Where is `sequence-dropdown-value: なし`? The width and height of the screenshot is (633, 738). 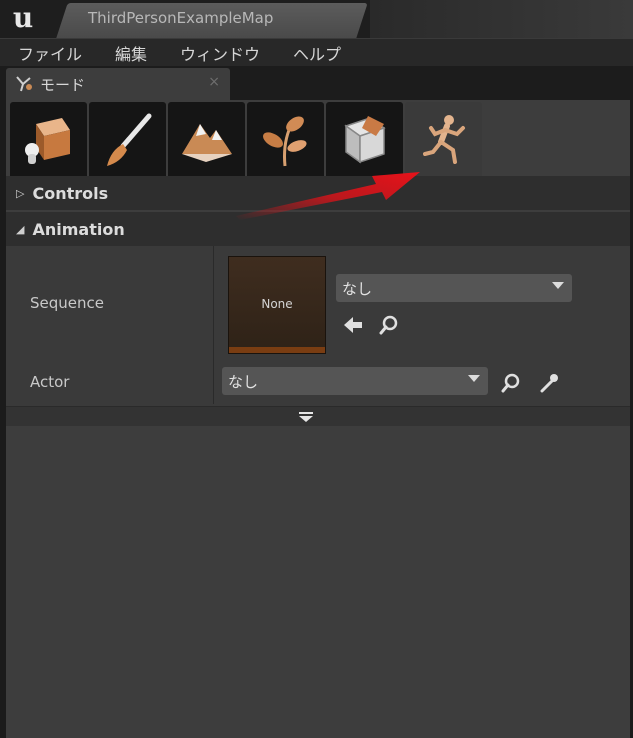 sequence-dropdown-value: なし is located at coordinates (357, 288).